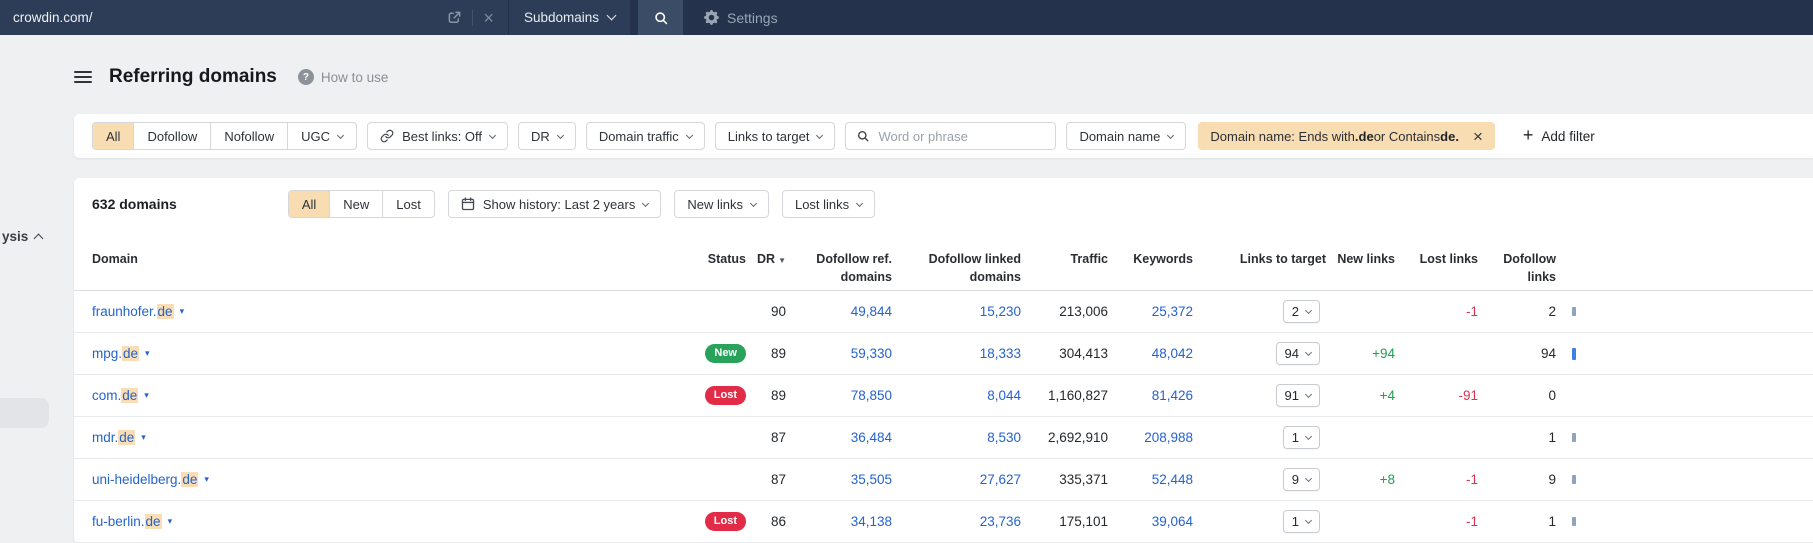 The height and width of the screenshot is (543, 1813). I want to click on dofollow-linked-domains-link: 15,230, so click(1000, 311).